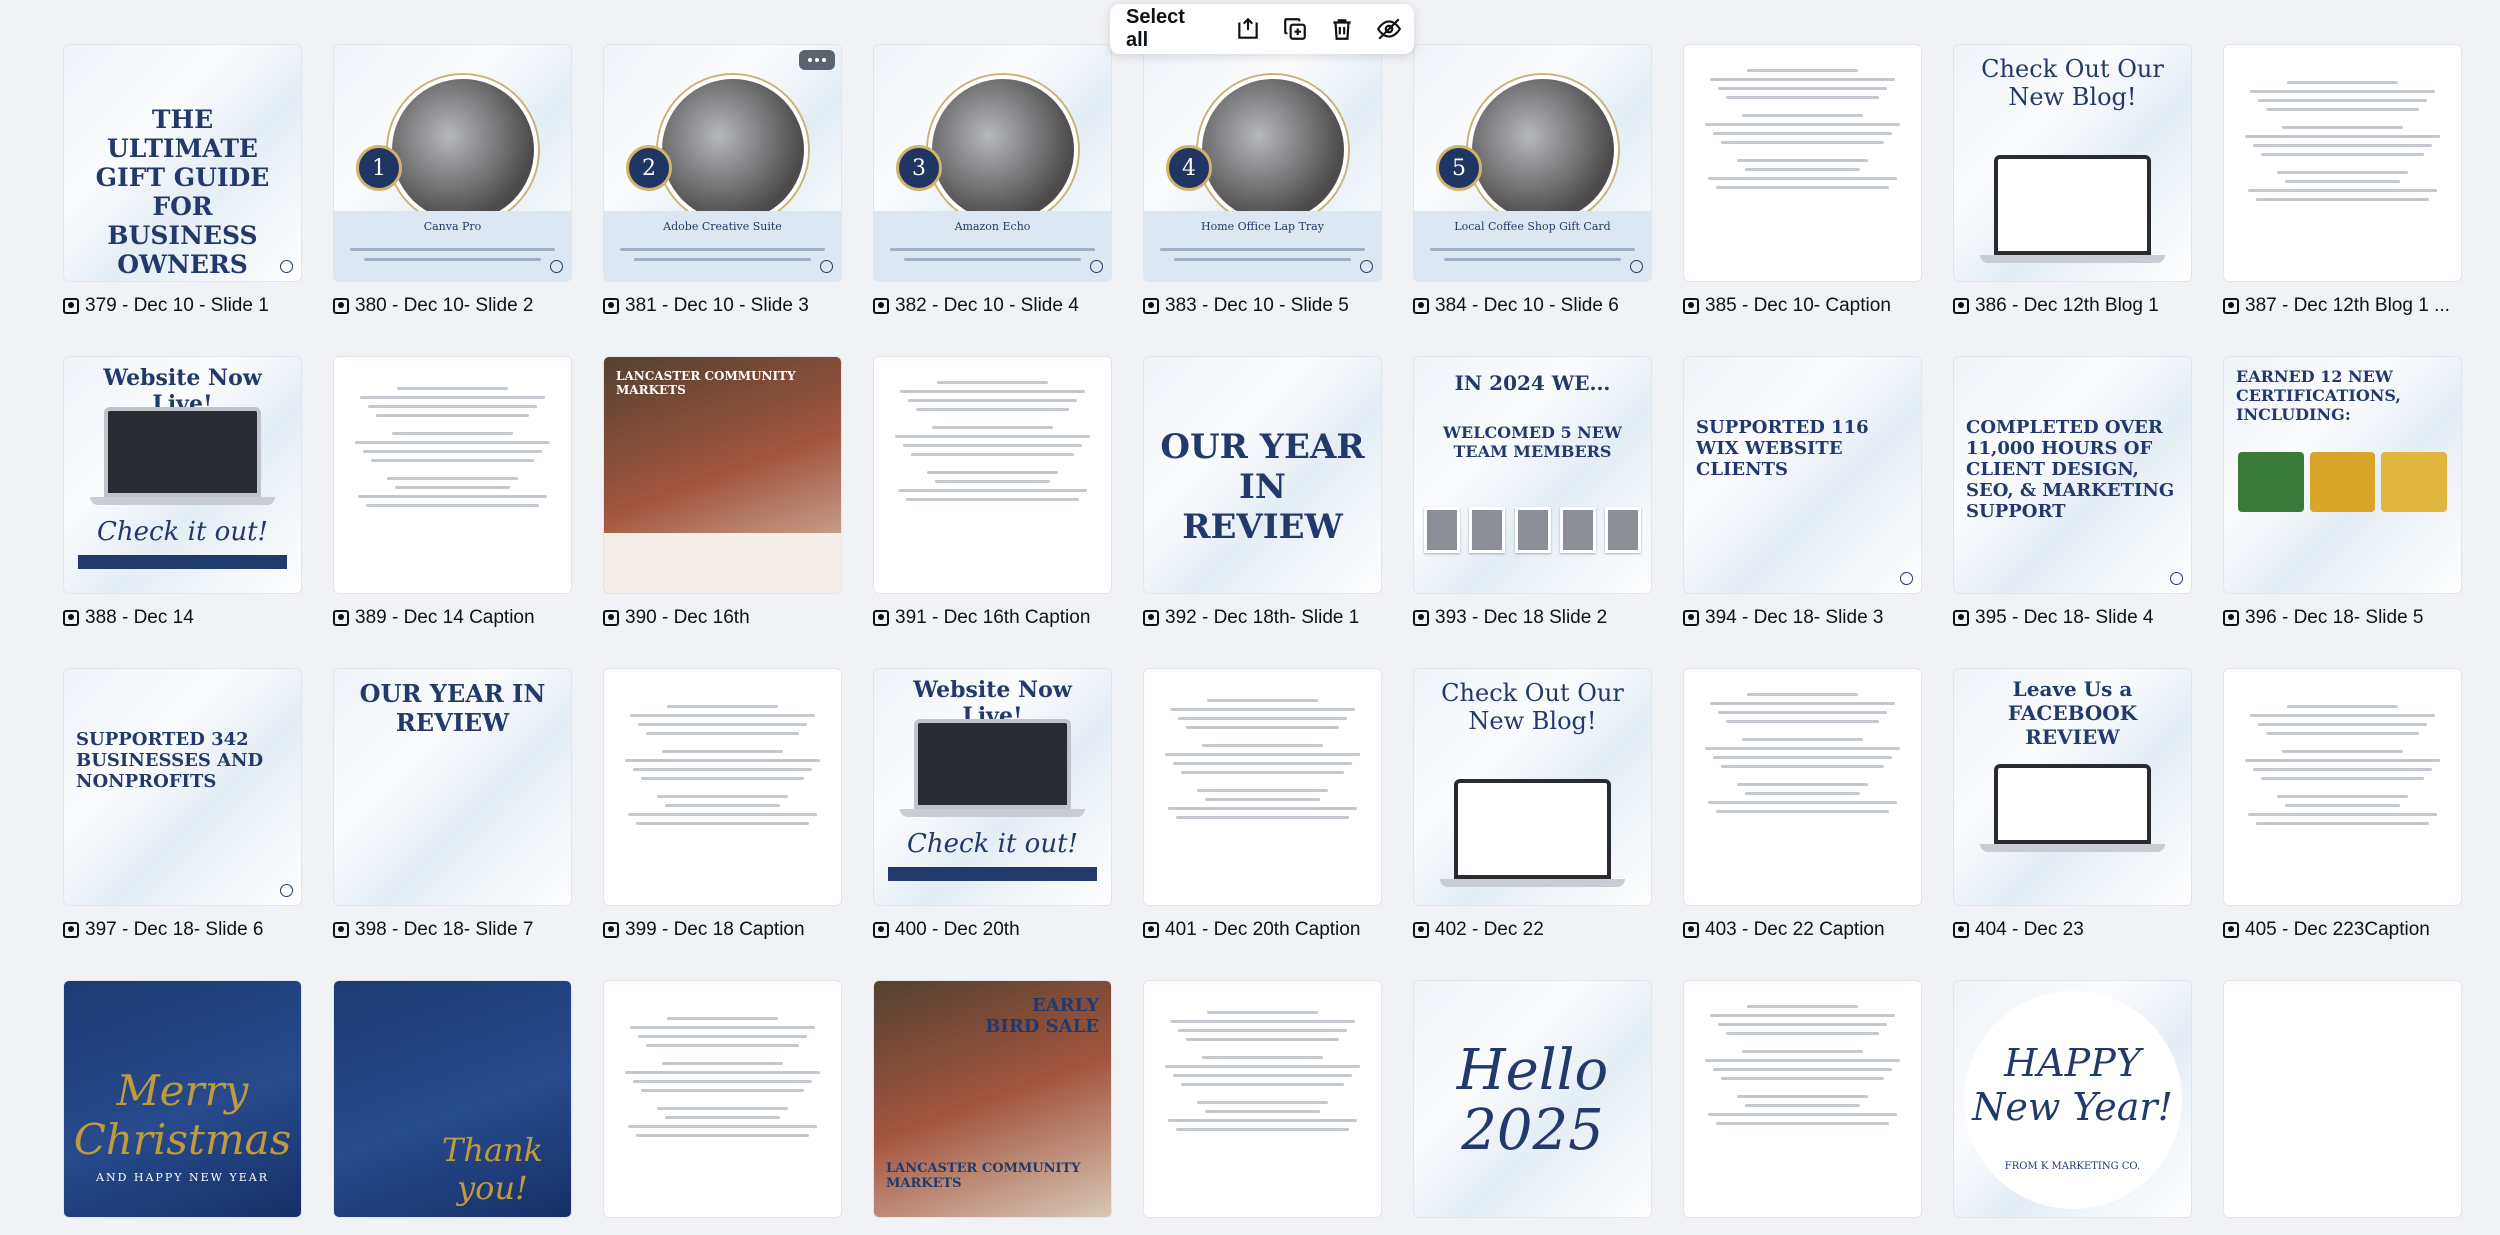 This screenshot has width=2500, height=1235. What do you see at coordinates (182, 787) in the screenshot?
I see `design-thumbnail: SUPPORTED 342 BUSINESSES AND NONPROFITS` at bounding box center [182, 787].